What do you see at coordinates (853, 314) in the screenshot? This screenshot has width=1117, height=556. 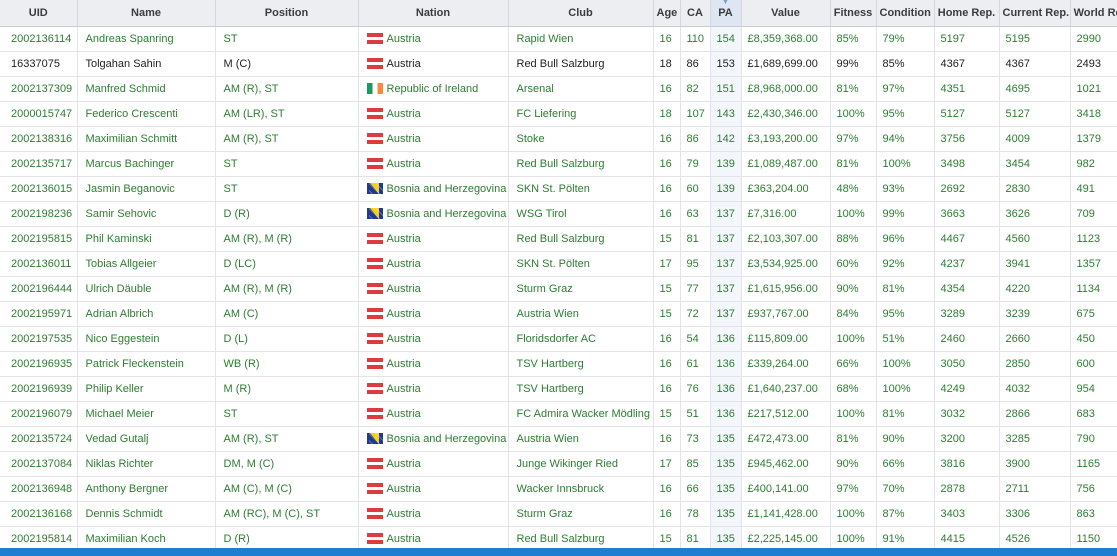 I see `fitness-cell: 84%` at bounding box center [853, 314].